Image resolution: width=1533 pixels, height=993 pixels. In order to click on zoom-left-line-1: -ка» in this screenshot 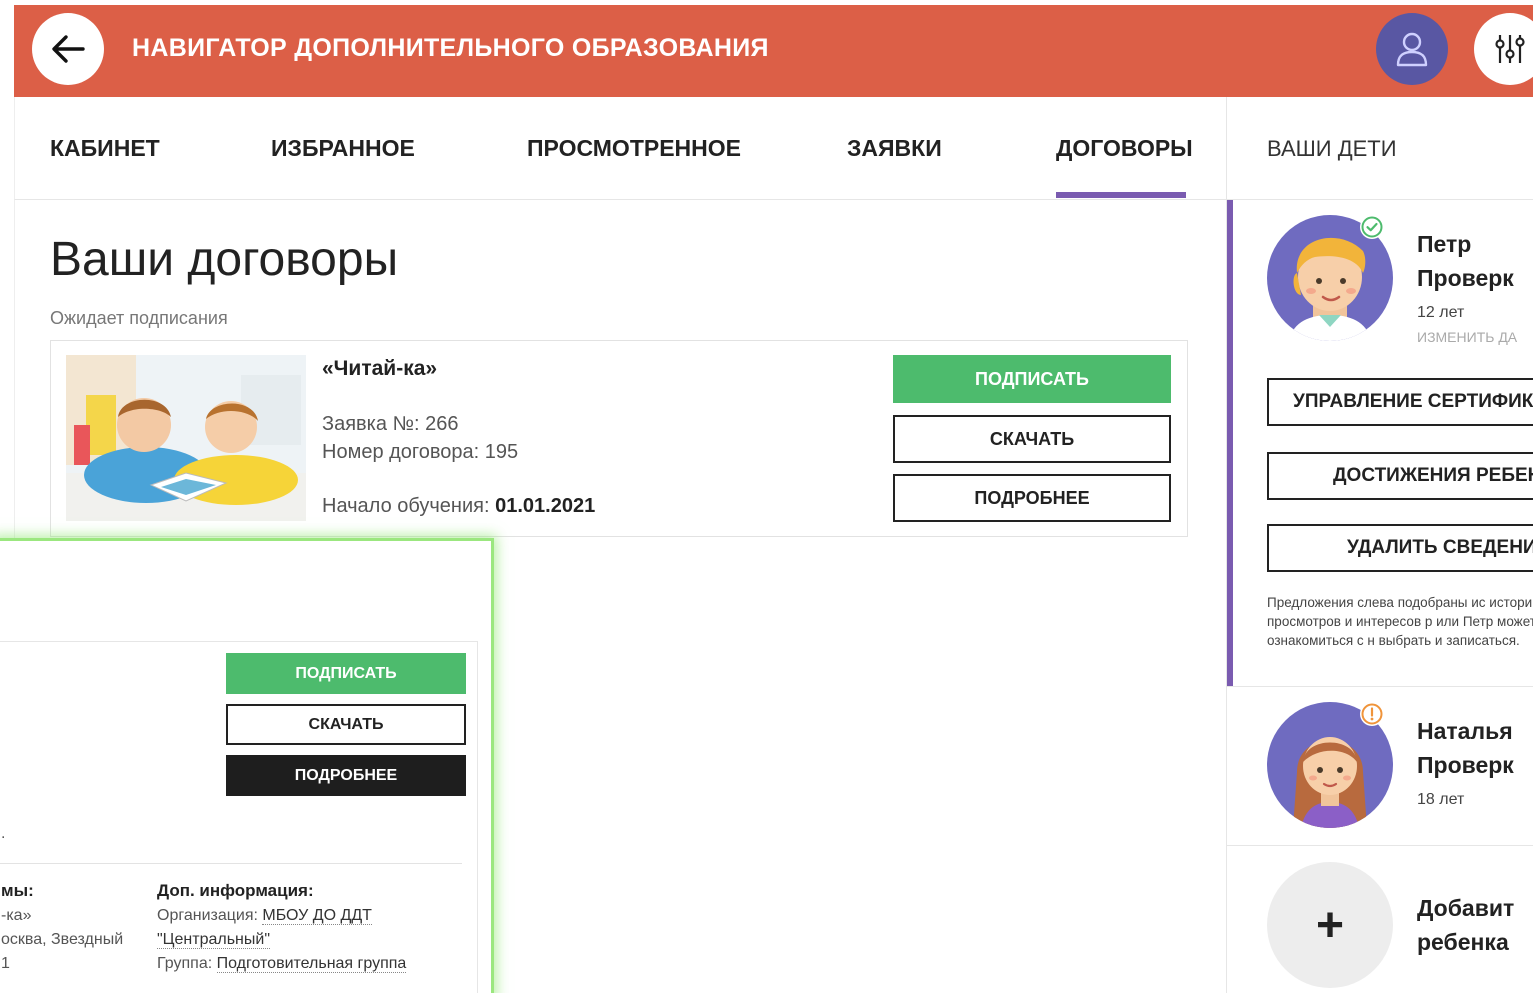, I will do `click(16, 915)`.